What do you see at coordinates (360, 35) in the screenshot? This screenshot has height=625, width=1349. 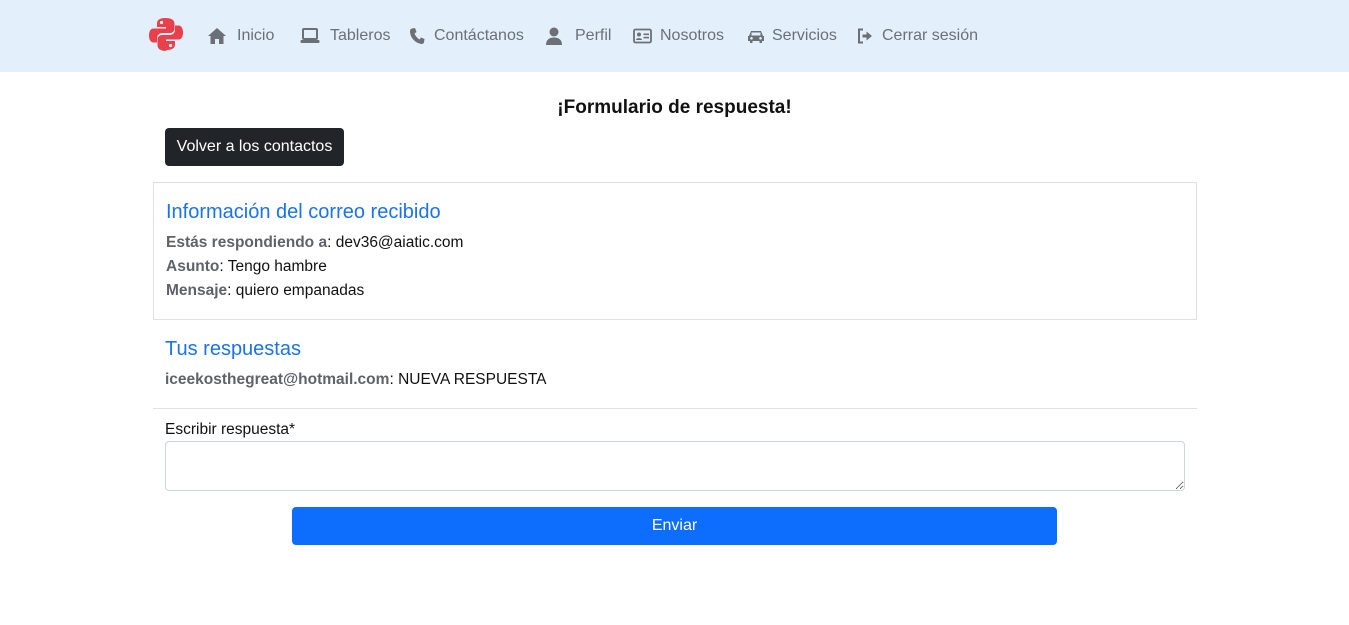 I see `nav-item-label: Tableros` at bounding box center [360, 35].